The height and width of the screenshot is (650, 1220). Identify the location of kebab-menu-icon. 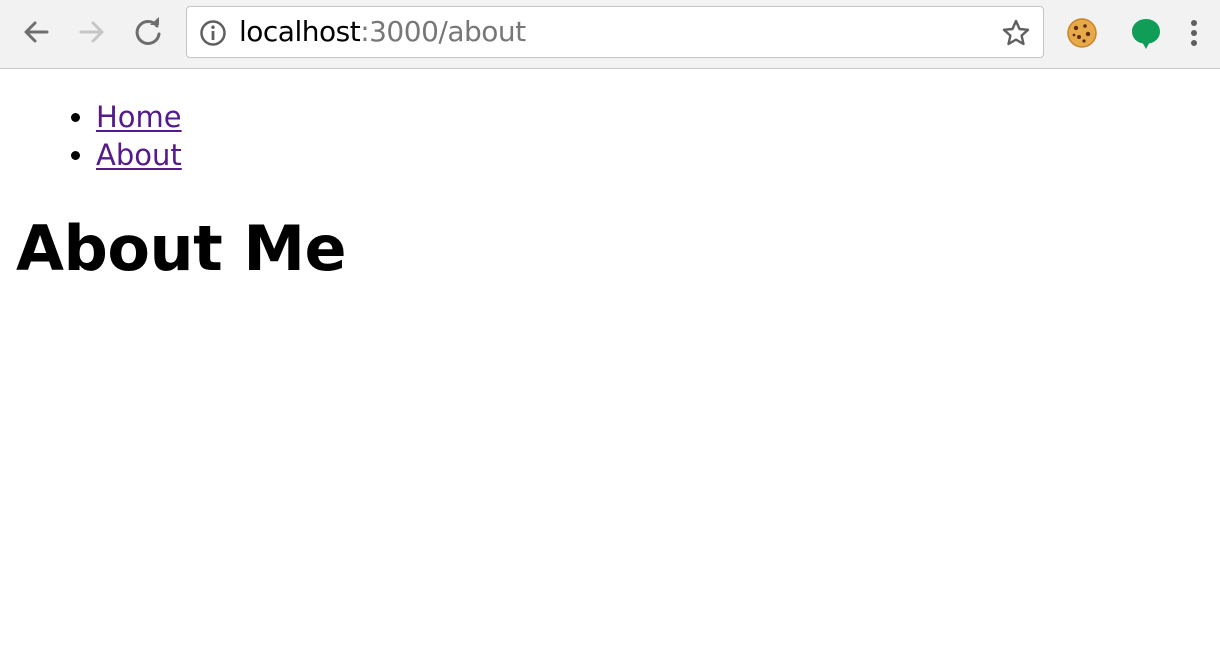
(1194, 33).